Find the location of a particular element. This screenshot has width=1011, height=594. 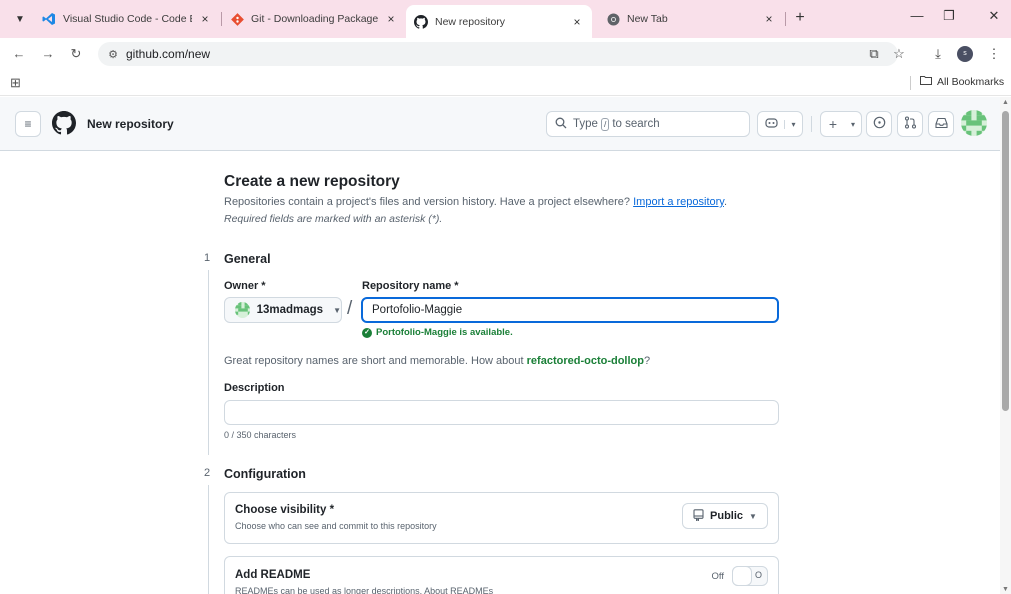

tab-new-tab: New Tab × is located at coordinates (691, 19).